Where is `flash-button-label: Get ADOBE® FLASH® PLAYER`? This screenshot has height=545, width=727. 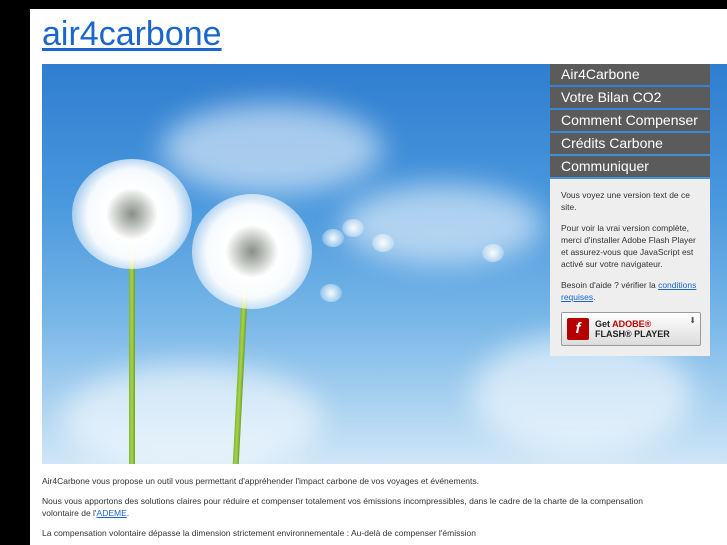
flash-button-label: Get ADOBE® FLASH® PLAYER is located at coordinates (632, 329).